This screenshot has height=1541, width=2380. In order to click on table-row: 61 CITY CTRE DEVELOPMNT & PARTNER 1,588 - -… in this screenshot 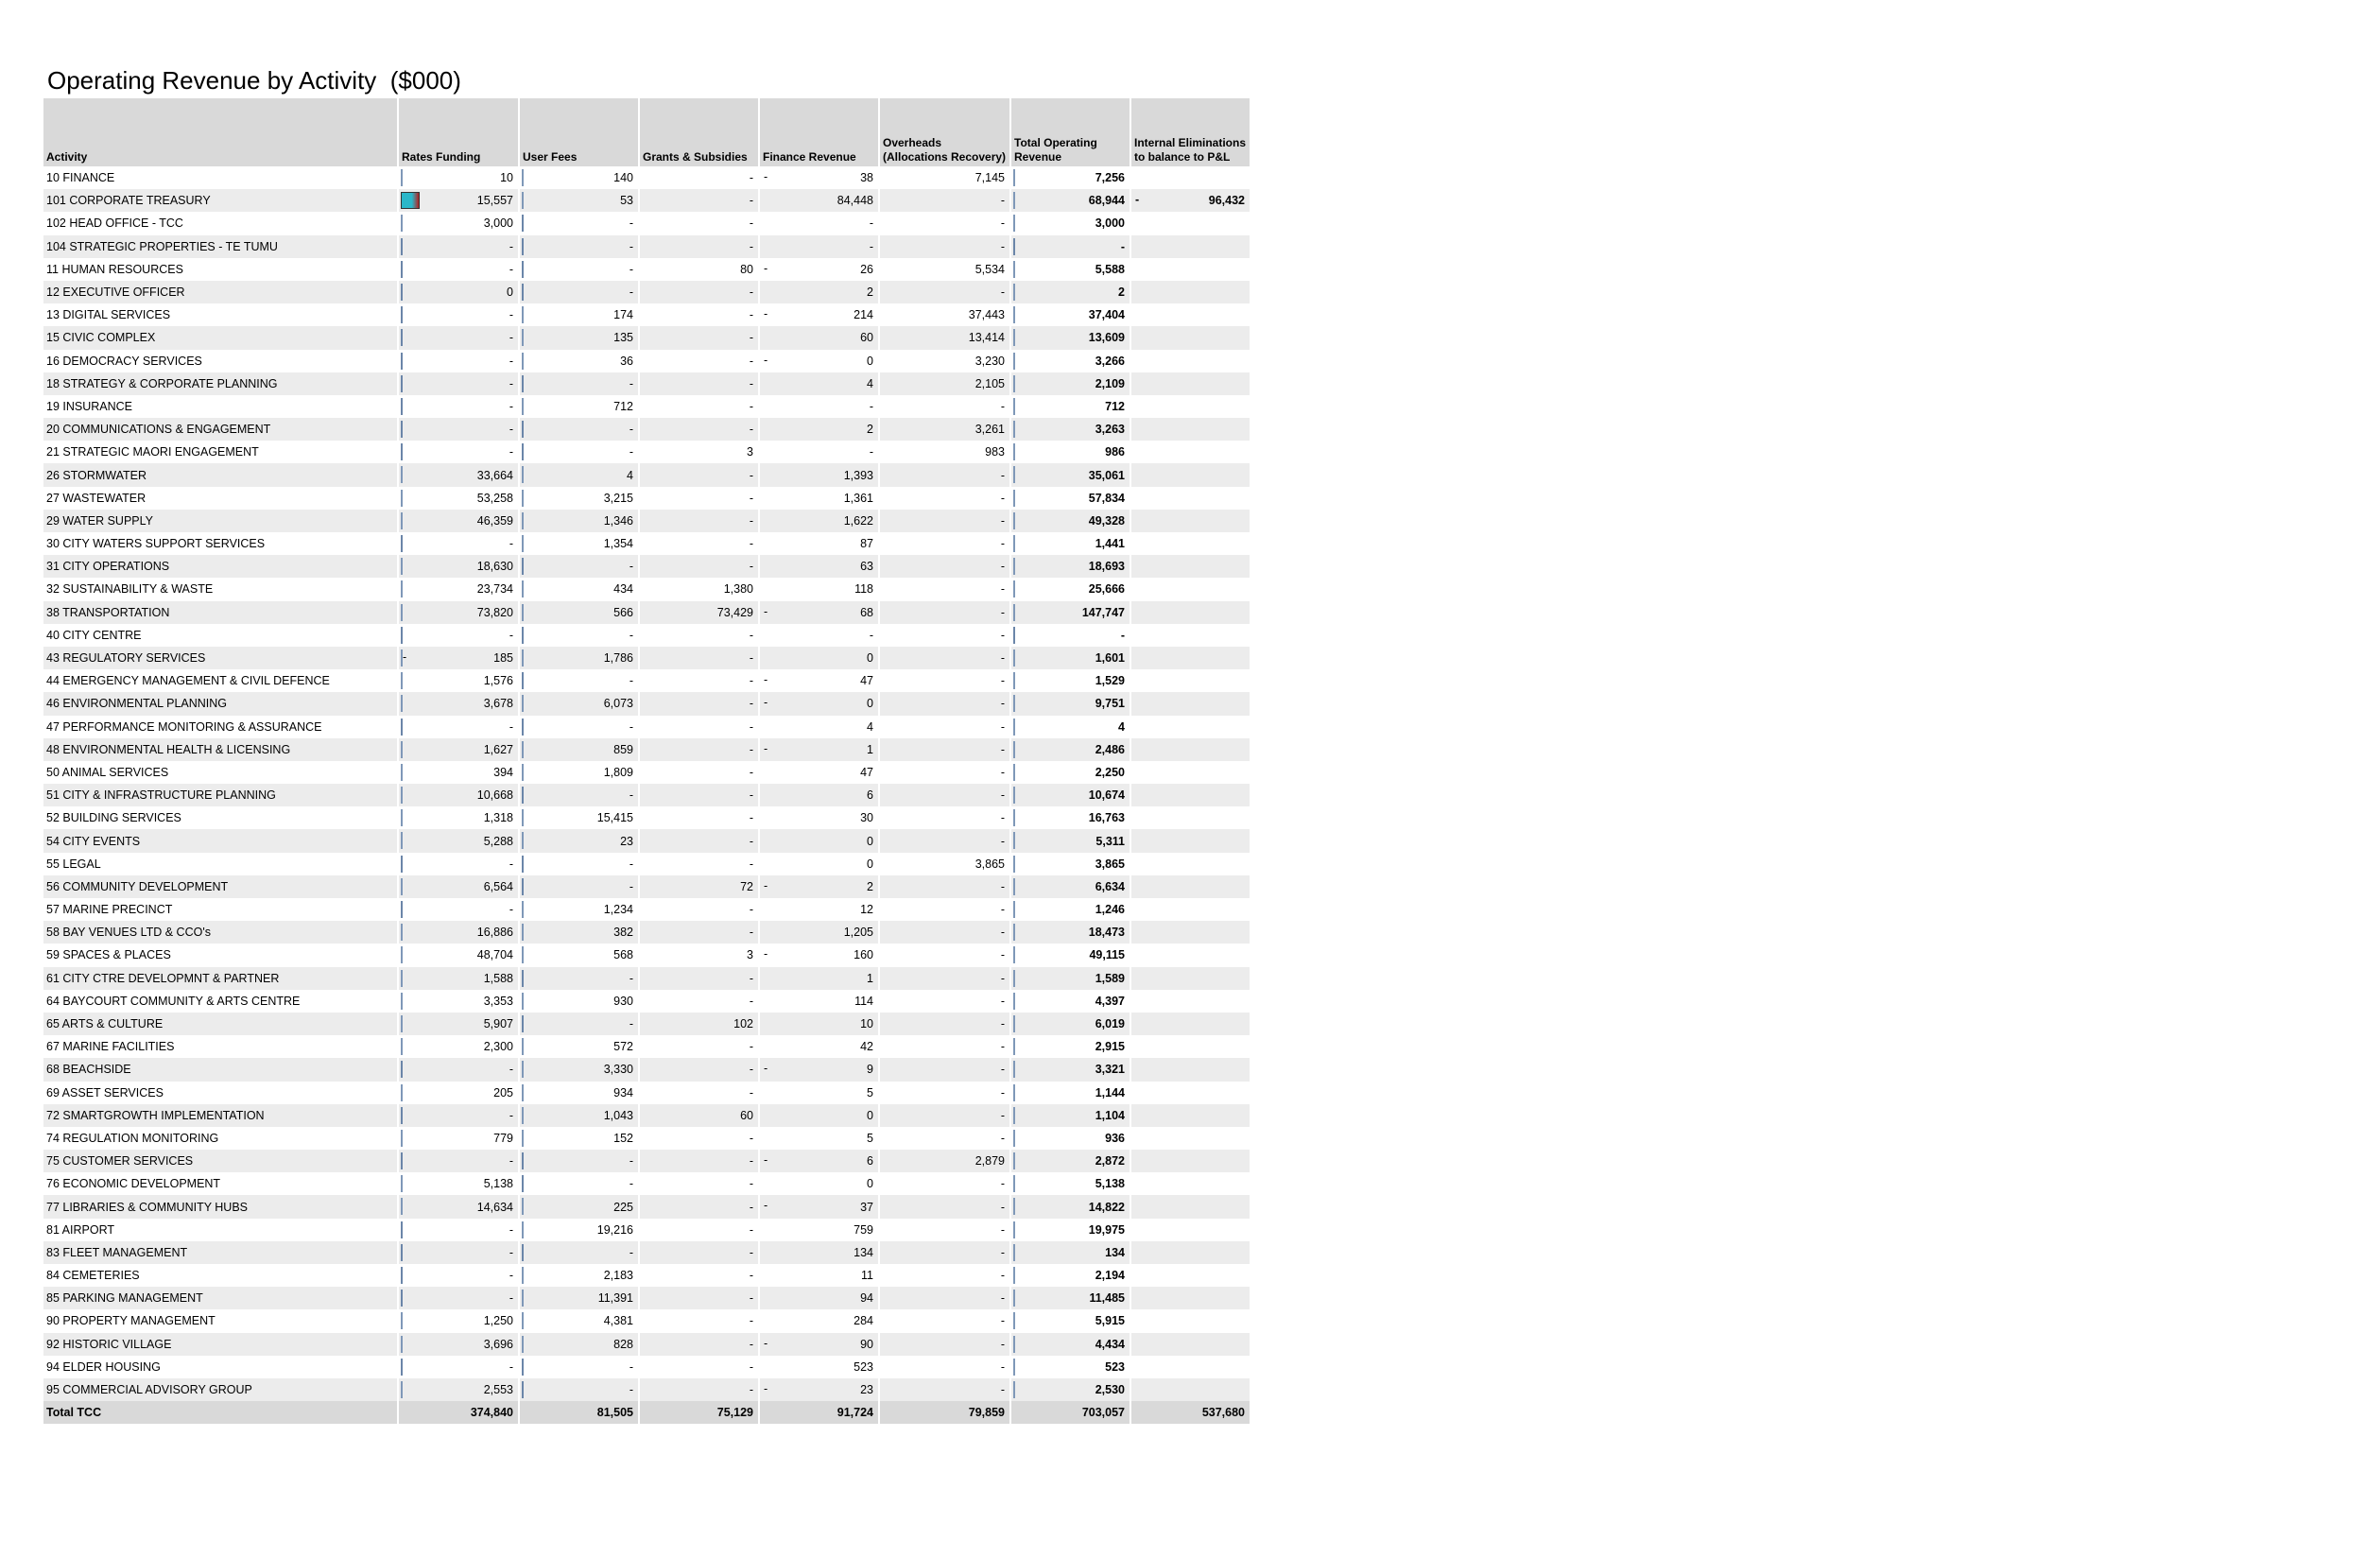, I will do `click(647, 978)`.